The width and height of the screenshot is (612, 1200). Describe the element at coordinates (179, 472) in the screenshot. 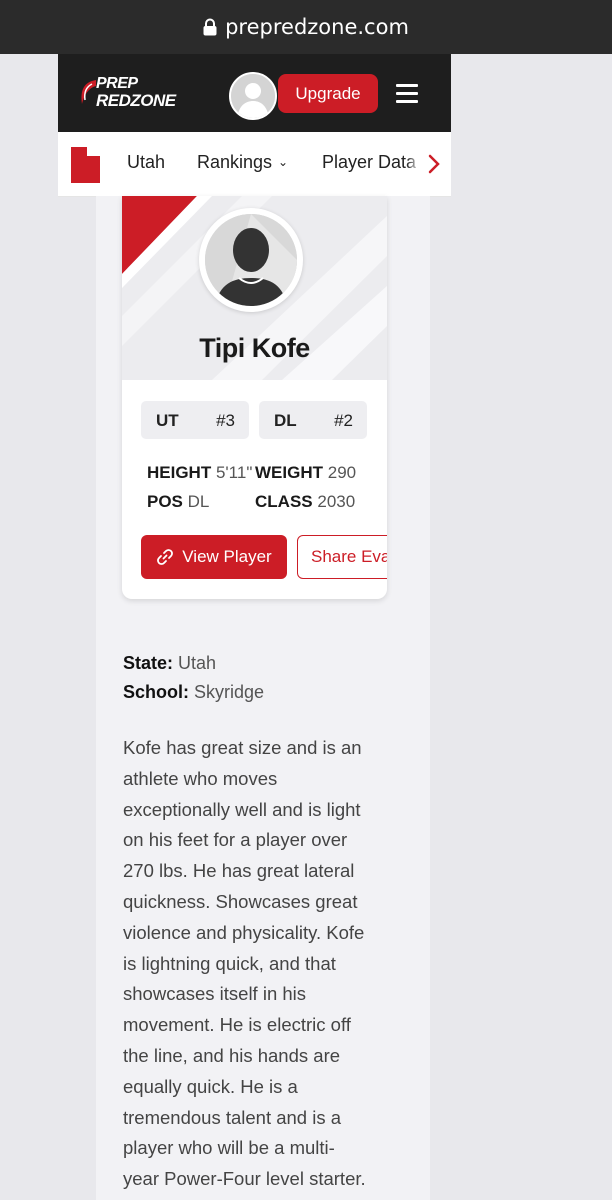

I see `stat-height-label: HEIGHT` at that location.